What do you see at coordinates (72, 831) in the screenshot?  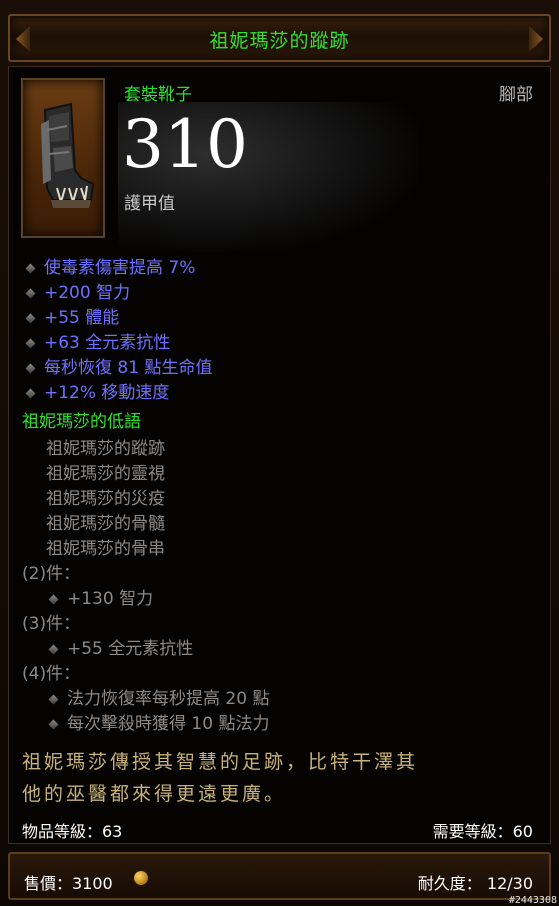 I see `item-level: 物品等級：63` at bounding box center [72, 831].